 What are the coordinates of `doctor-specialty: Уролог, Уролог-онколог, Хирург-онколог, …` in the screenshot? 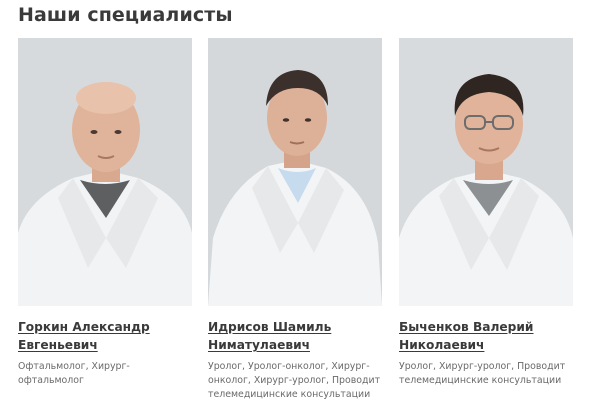 It's located at (294, 380).